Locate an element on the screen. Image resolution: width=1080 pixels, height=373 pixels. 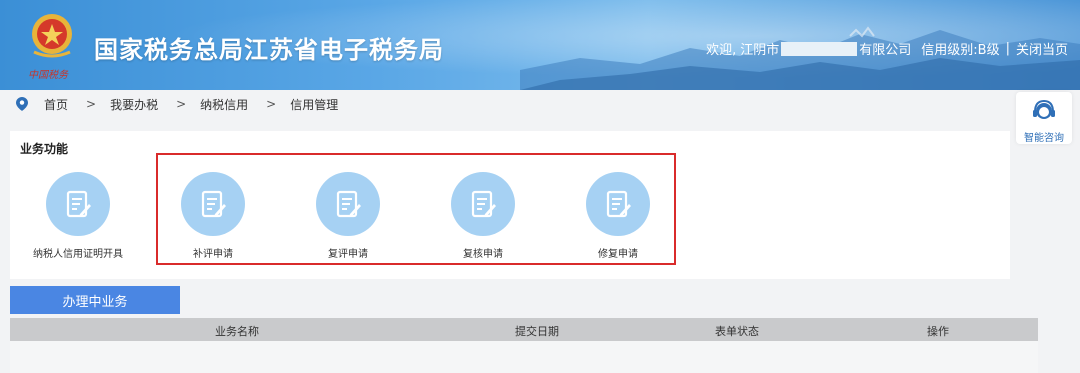
smart-consult-button: 智能咨询 is located at coordinates (1044, 118).